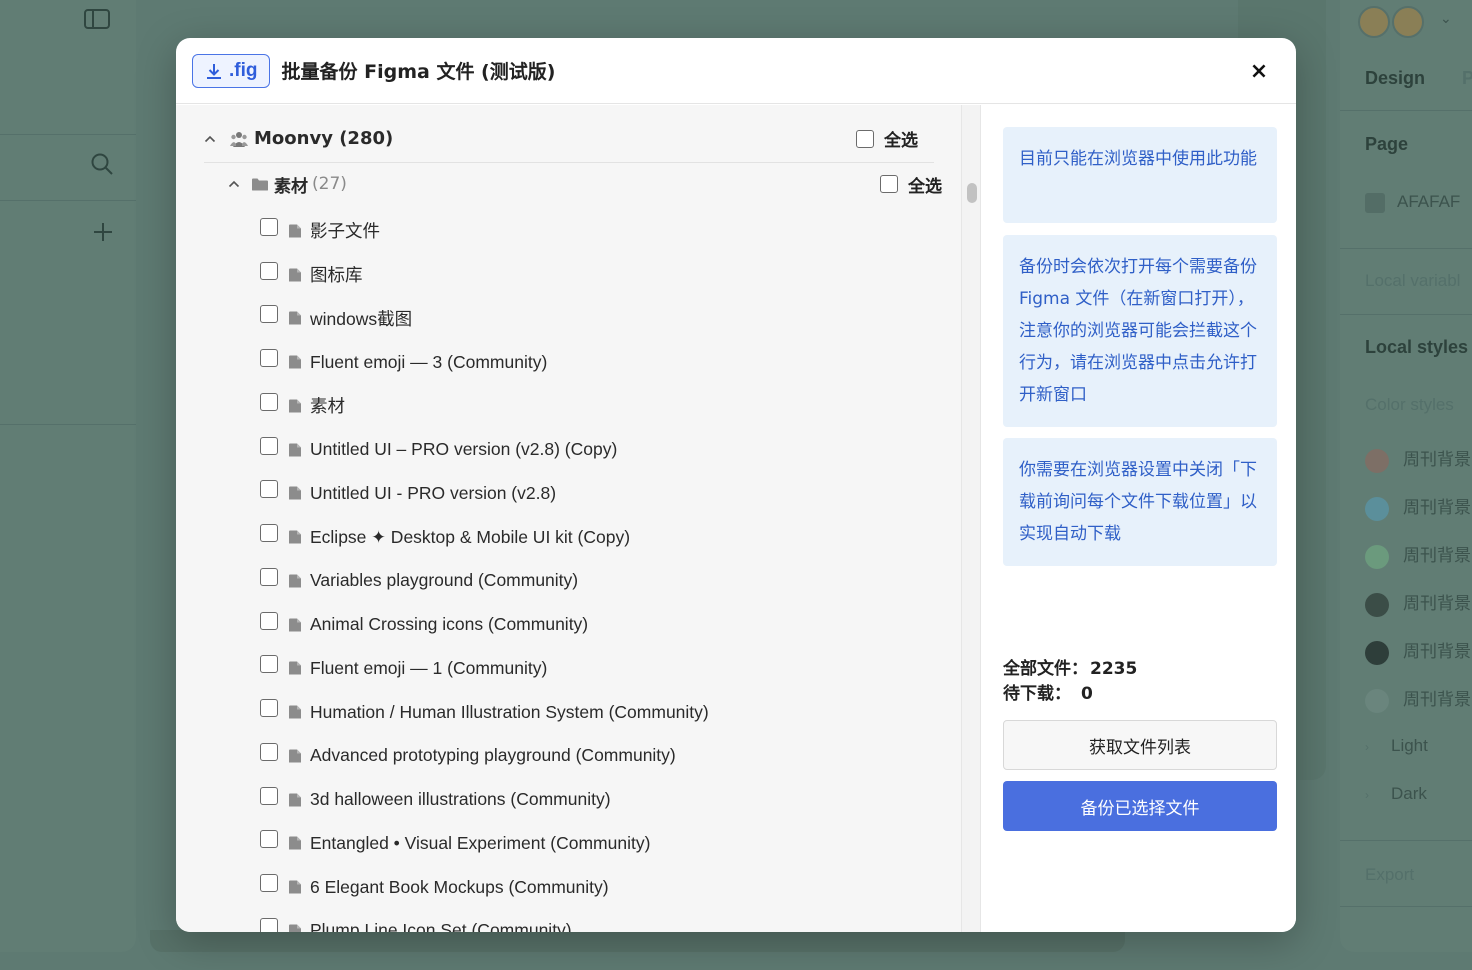 The image size is (1472, 970). Describe the element at coordinates (239, 139) in the screenshot. I see `team-icon` at that location.